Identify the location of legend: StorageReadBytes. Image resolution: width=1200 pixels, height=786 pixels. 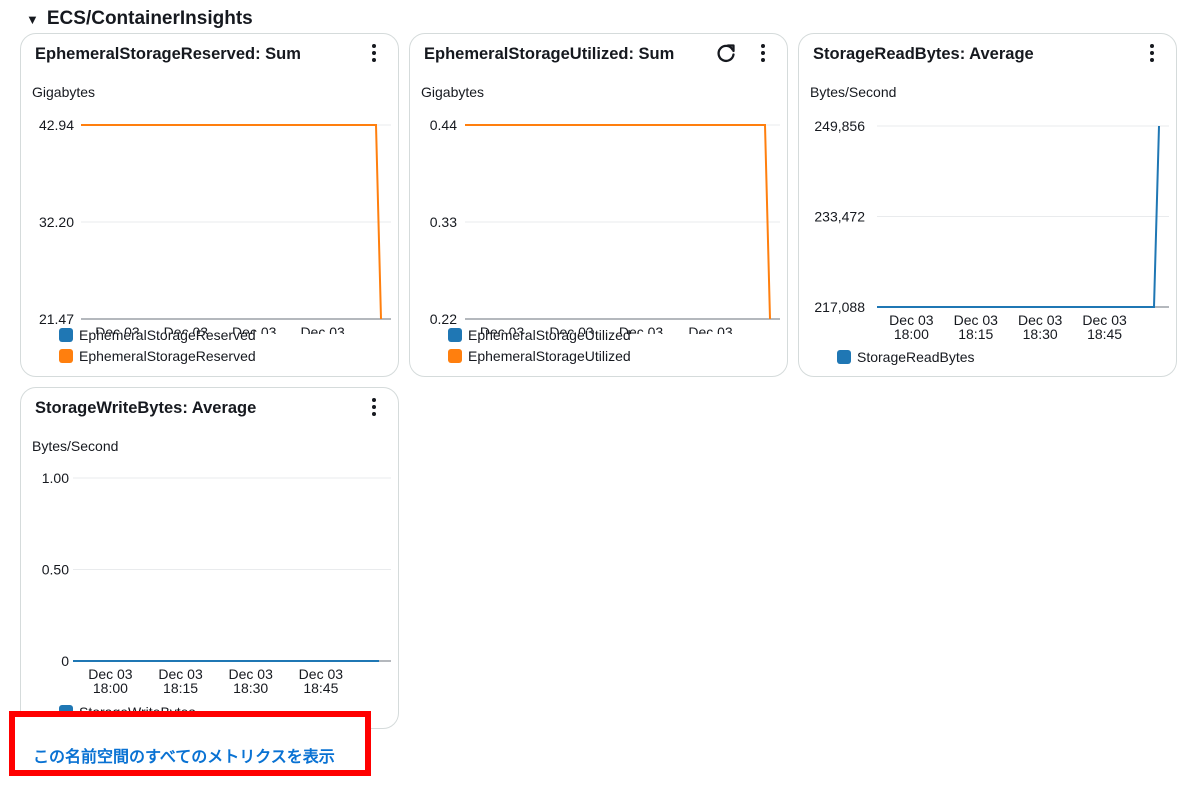
(906, 356).